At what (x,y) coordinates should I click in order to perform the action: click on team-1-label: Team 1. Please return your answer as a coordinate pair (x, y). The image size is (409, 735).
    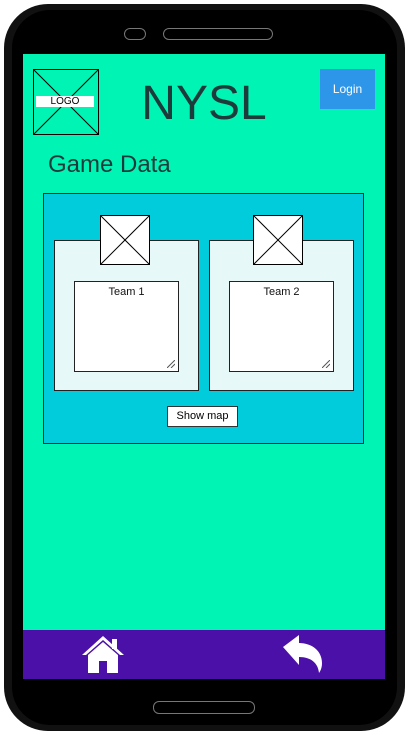
    Looking at the image, I should click on (126, 292).